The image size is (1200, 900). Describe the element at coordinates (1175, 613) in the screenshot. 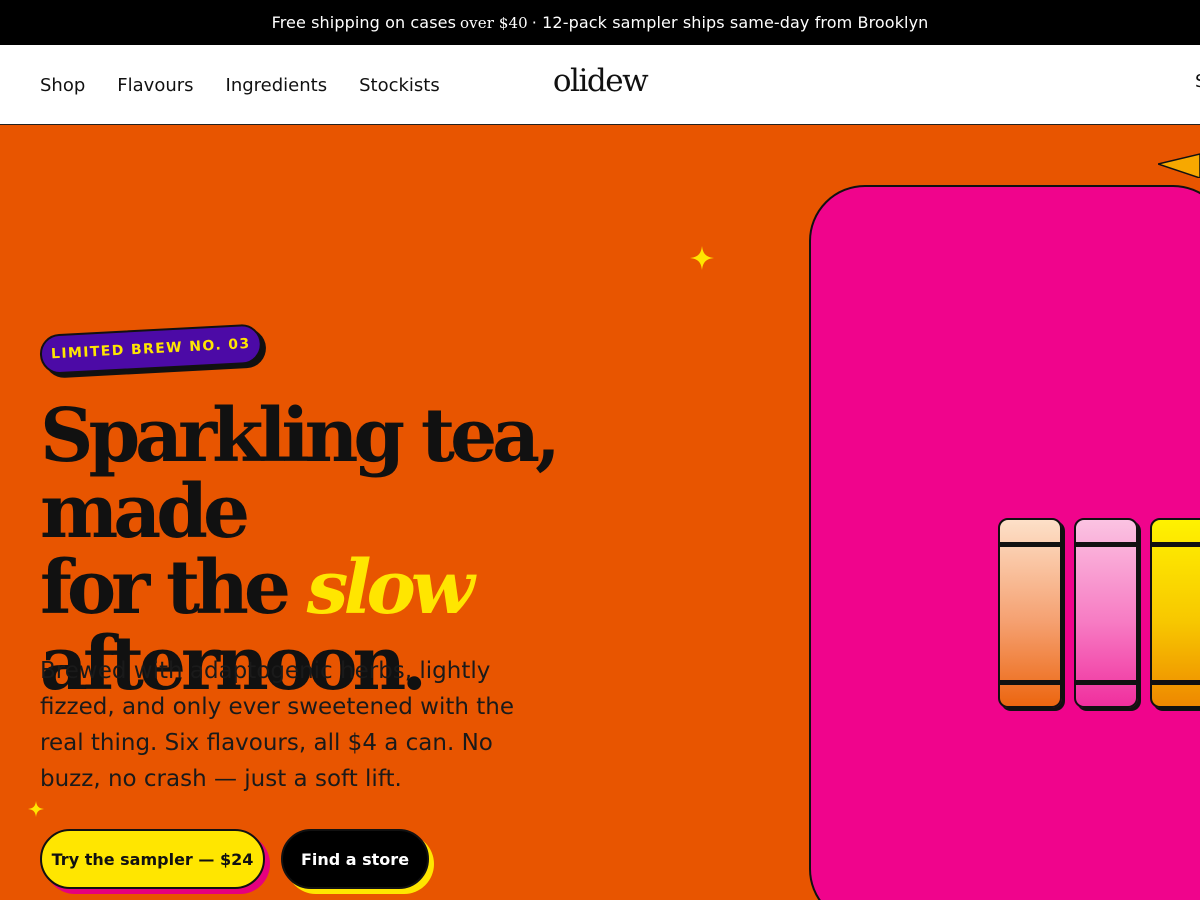

I see `yellow-can` at that location.